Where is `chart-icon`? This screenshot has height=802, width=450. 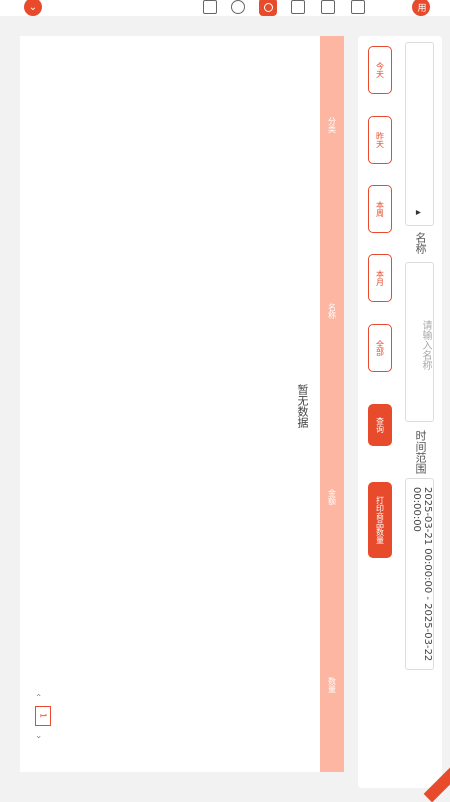
chart-icon is located at coordinates (268, 8).